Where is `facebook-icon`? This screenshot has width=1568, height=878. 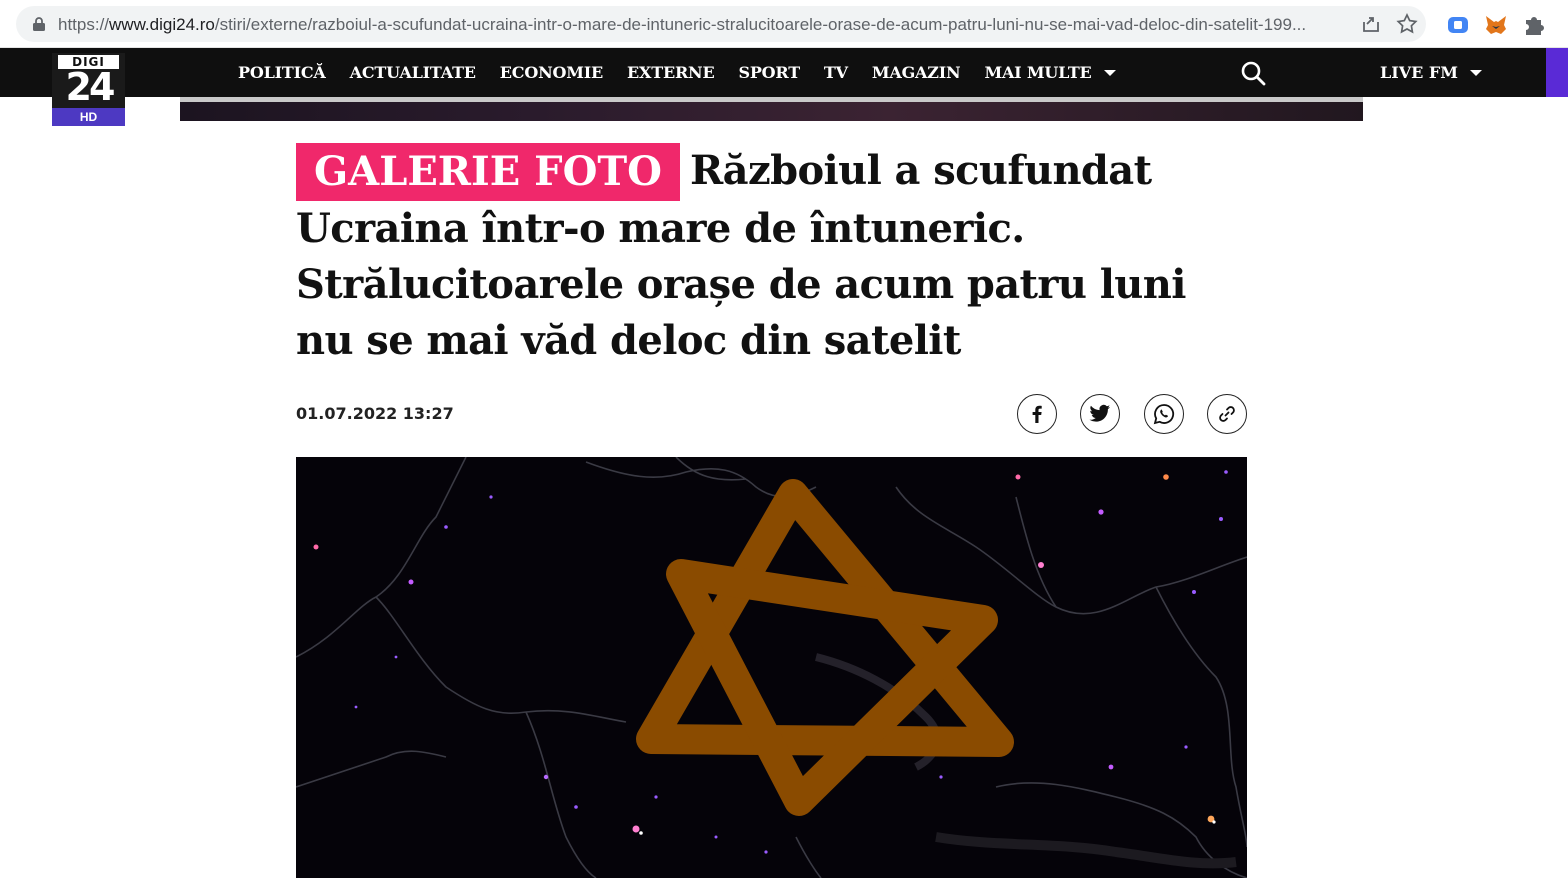
facebook-icon is located at coordinates (1037, 414).